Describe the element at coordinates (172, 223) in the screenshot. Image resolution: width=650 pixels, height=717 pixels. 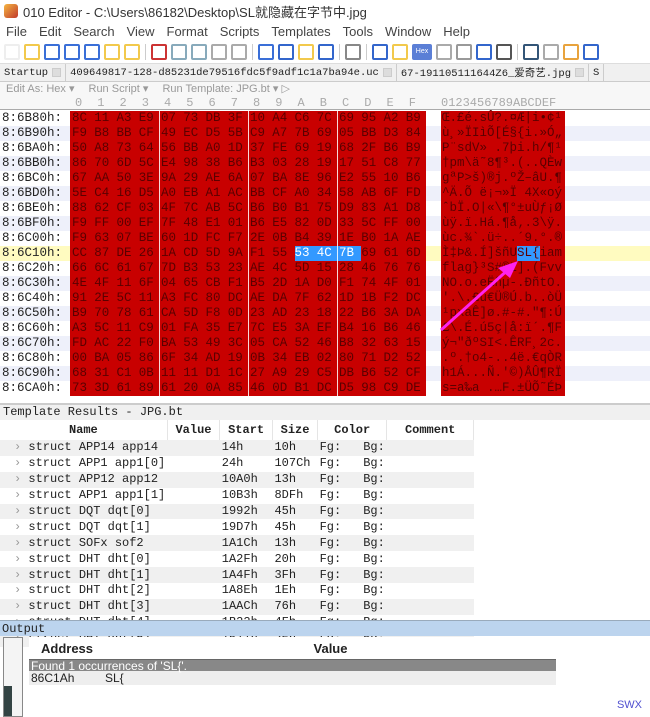
I see `hex-byte: 7F` at that location.